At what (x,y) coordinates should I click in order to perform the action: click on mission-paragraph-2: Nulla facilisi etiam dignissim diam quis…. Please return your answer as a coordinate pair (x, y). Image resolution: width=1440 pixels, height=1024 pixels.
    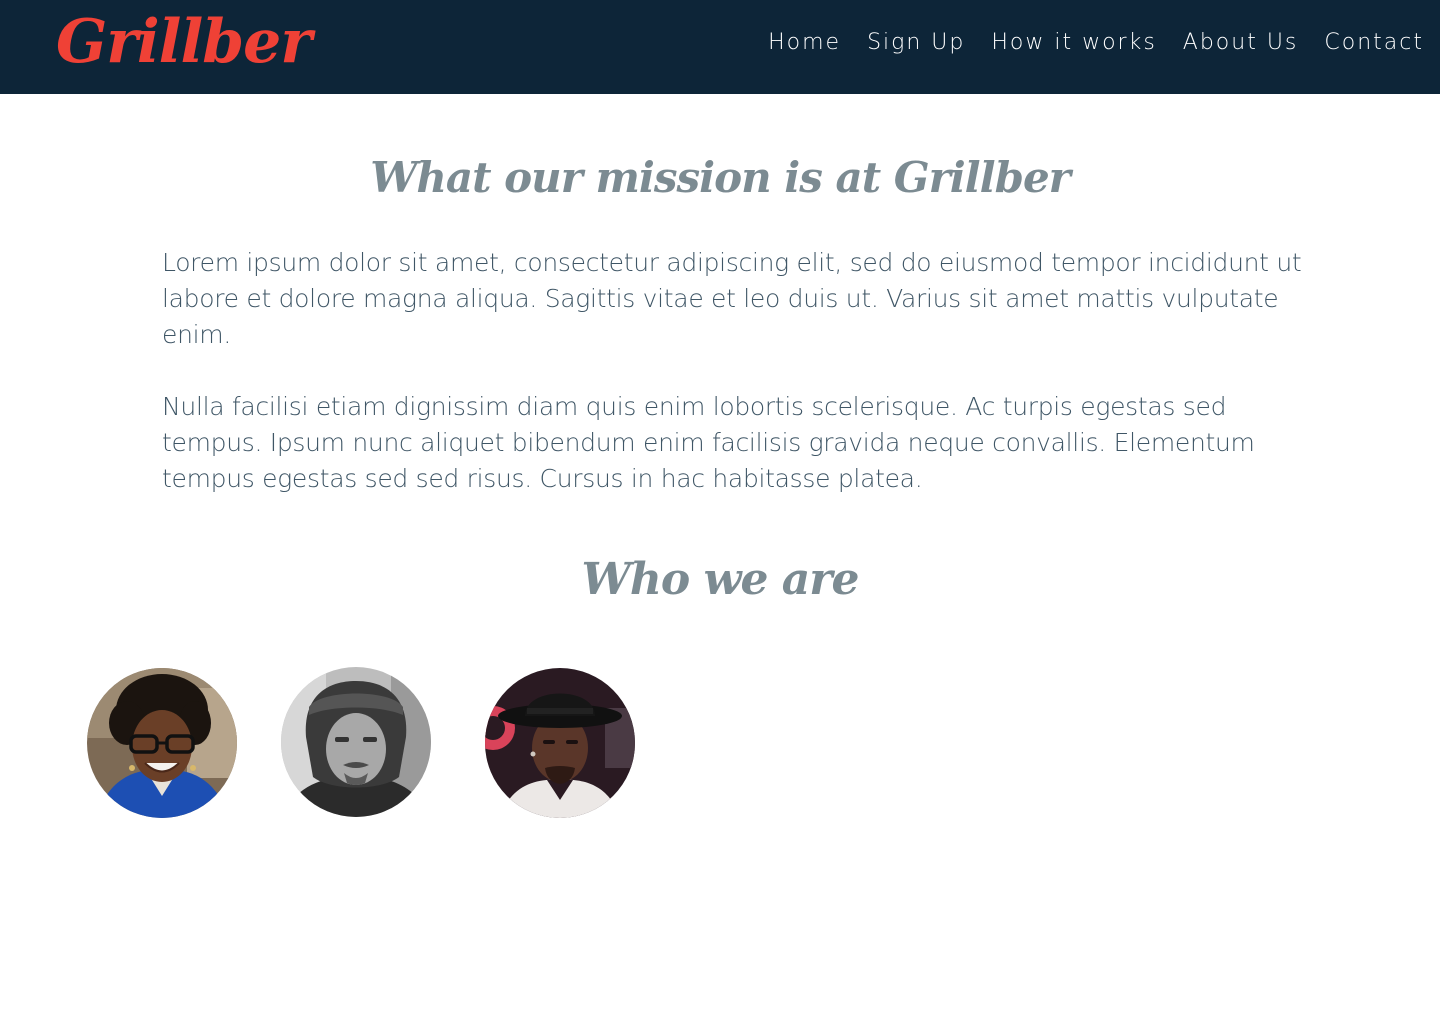
    Looking at the image, I should click on (708, 442).